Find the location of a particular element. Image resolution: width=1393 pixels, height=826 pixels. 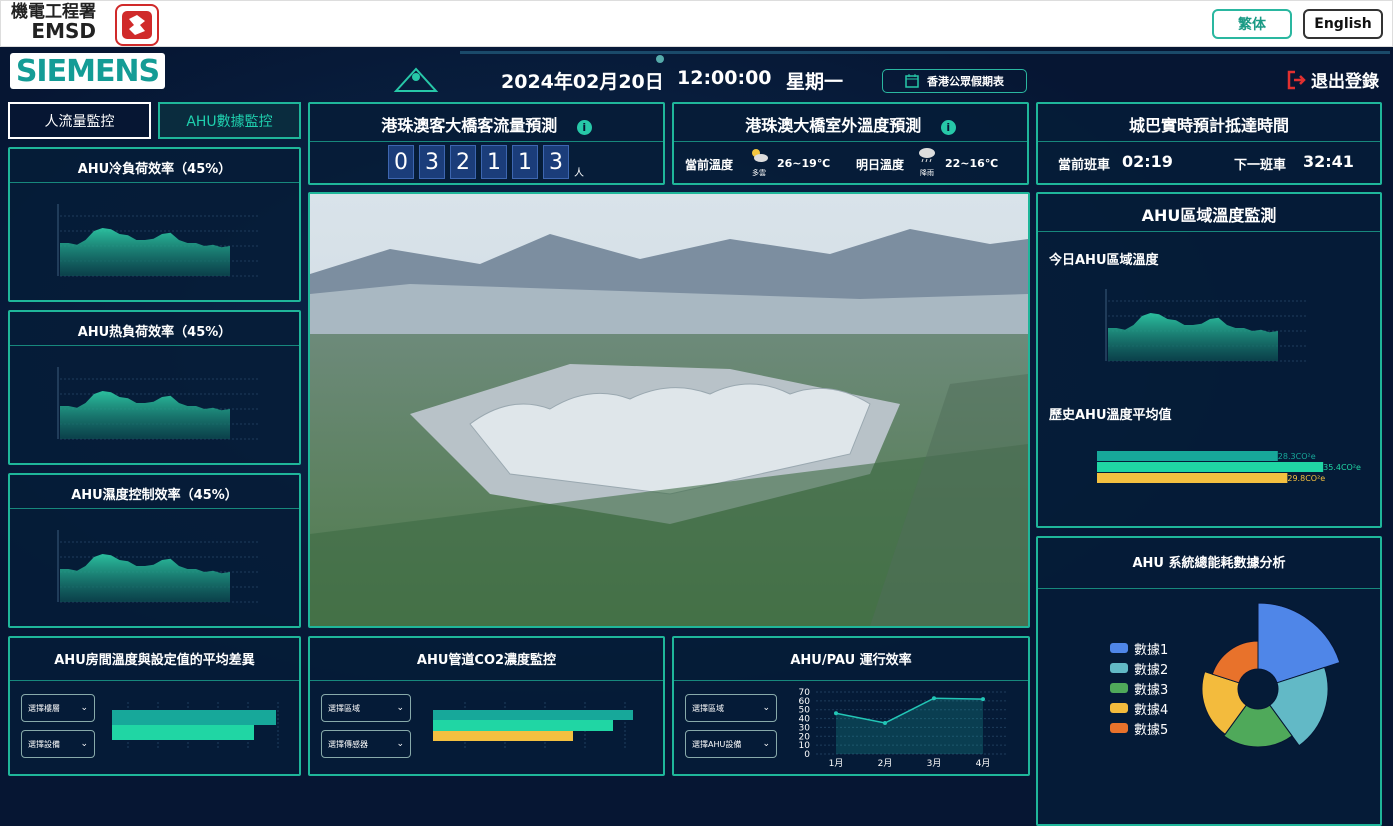

passenger-counter: 032113人 is located at coordinates (486, 162).